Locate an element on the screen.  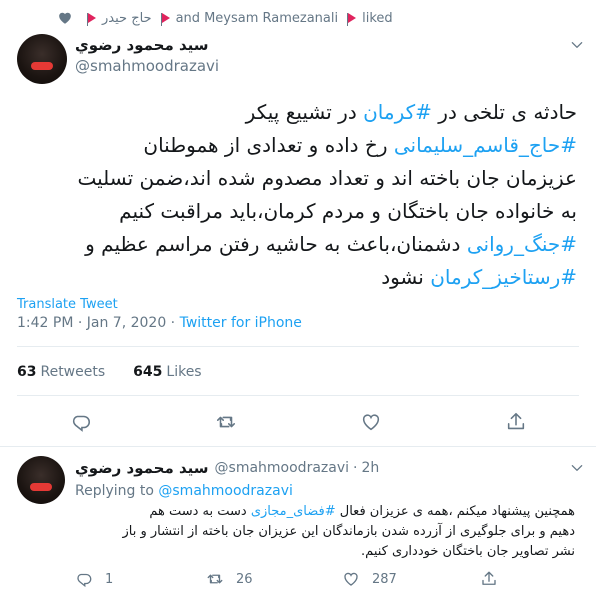
reply-author-name: سيد محمود رضوي is located at coordinates (142, 468).